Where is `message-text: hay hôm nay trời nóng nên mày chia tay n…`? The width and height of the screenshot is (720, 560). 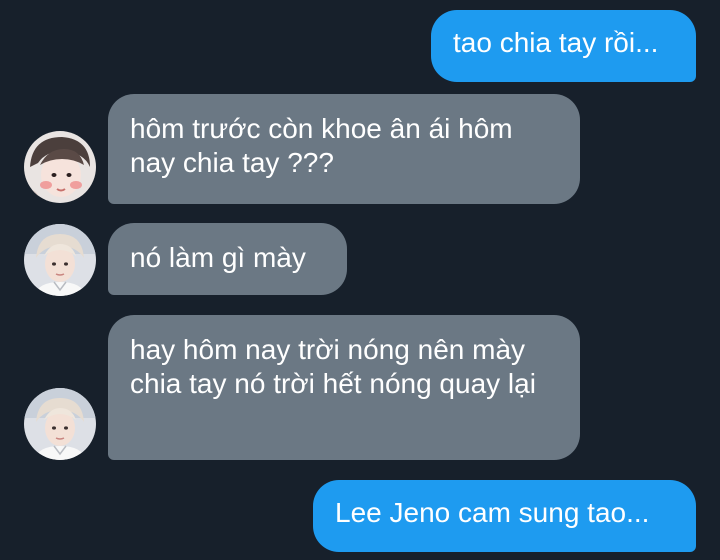
message-text: hay hôm nay trời nóng nên mày chia tay n… is located at coordinates (333, 366).